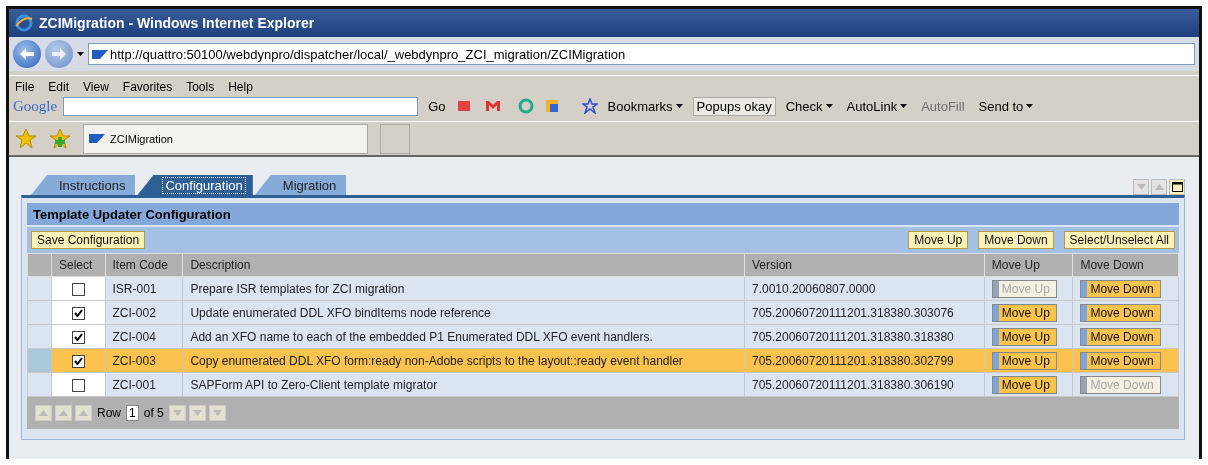 This screenshot has height=465, width=1208. Describe the element at coordinates (78, 265) in the screenshot. I see `column-header: Select` at that location.